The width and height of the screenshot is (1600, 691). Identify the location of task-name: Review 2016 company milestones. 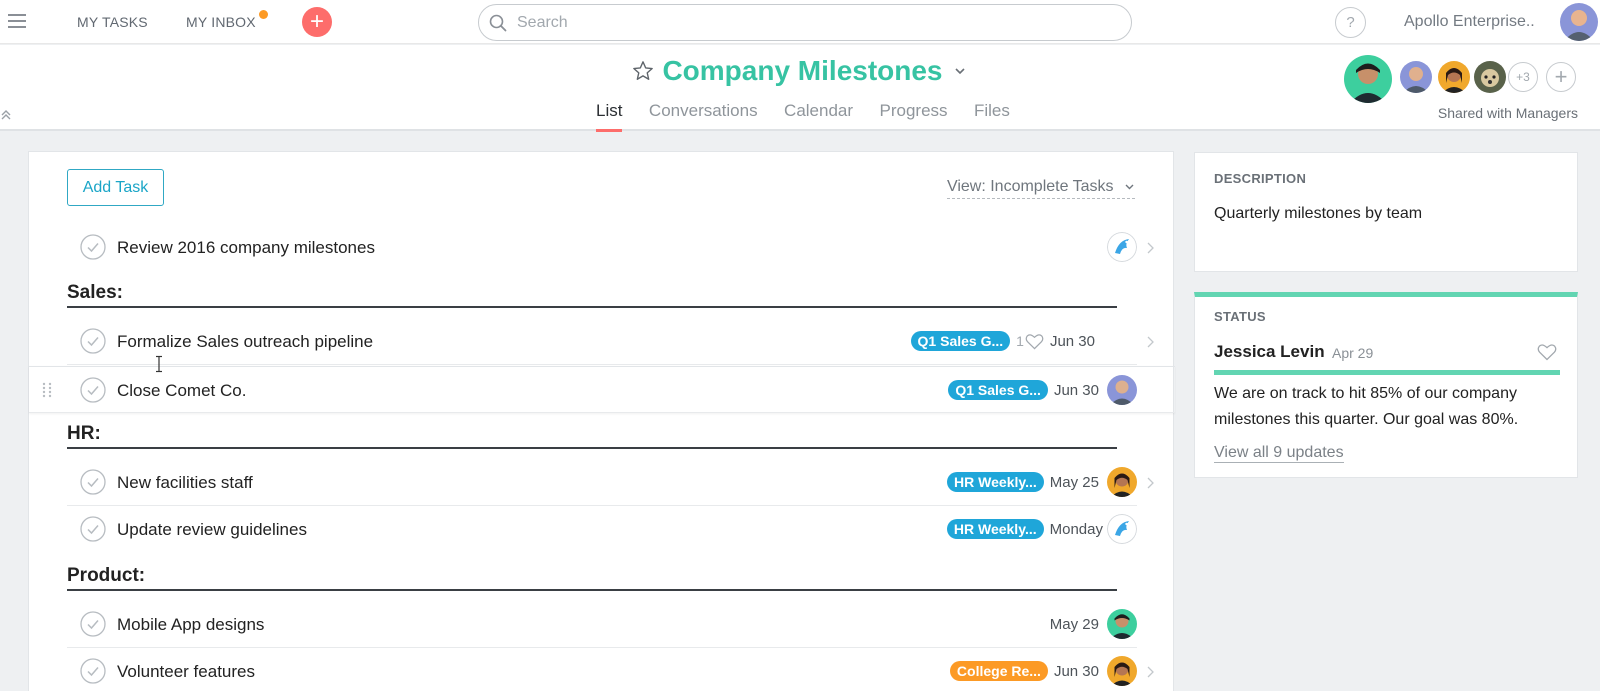
(246, 248).